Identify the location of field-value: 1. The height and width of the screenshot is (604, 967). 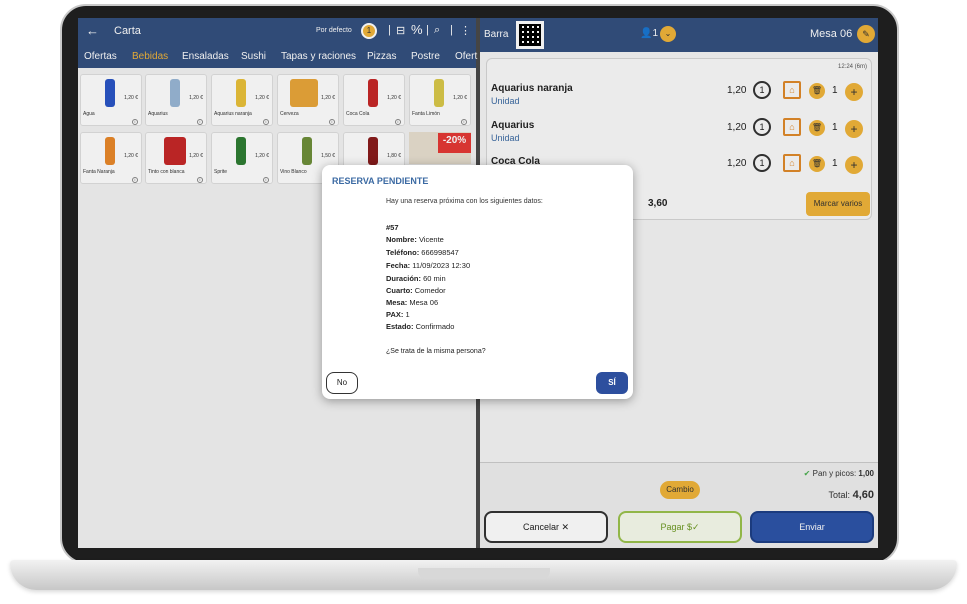
(407, 314).